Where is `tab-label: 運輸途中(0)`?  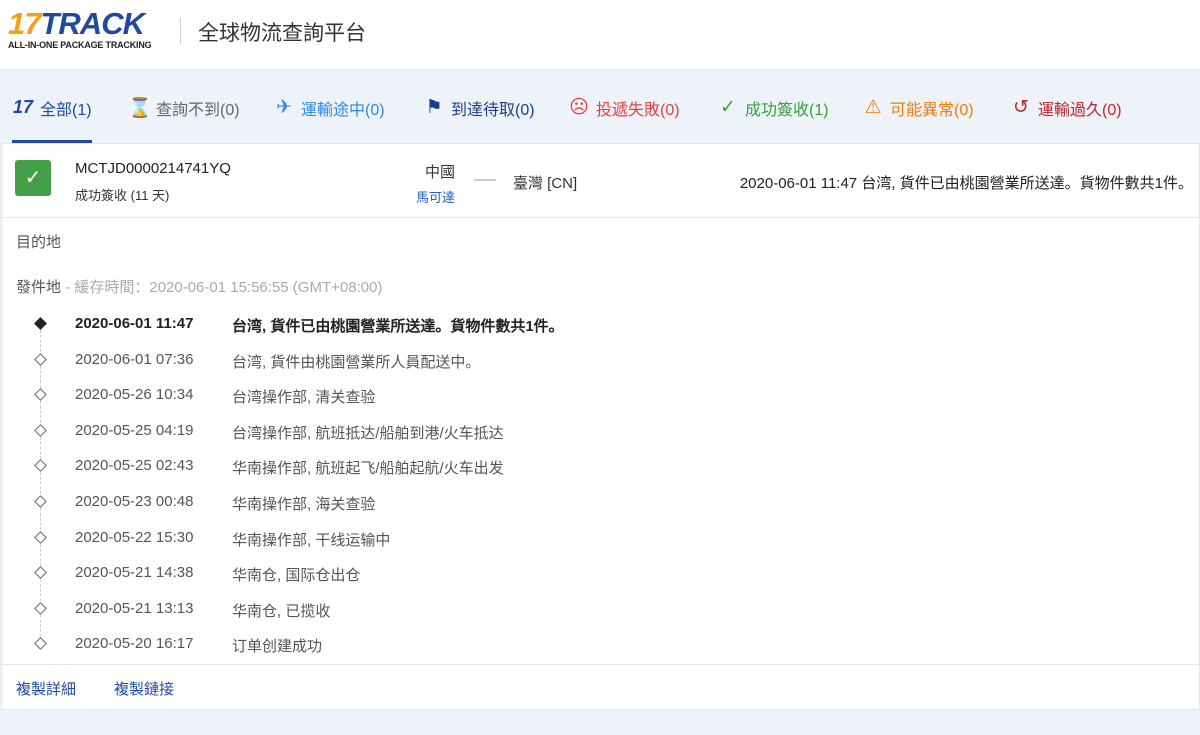 tab-label: 運輸途中(0) is located at coordinates (343, 110).